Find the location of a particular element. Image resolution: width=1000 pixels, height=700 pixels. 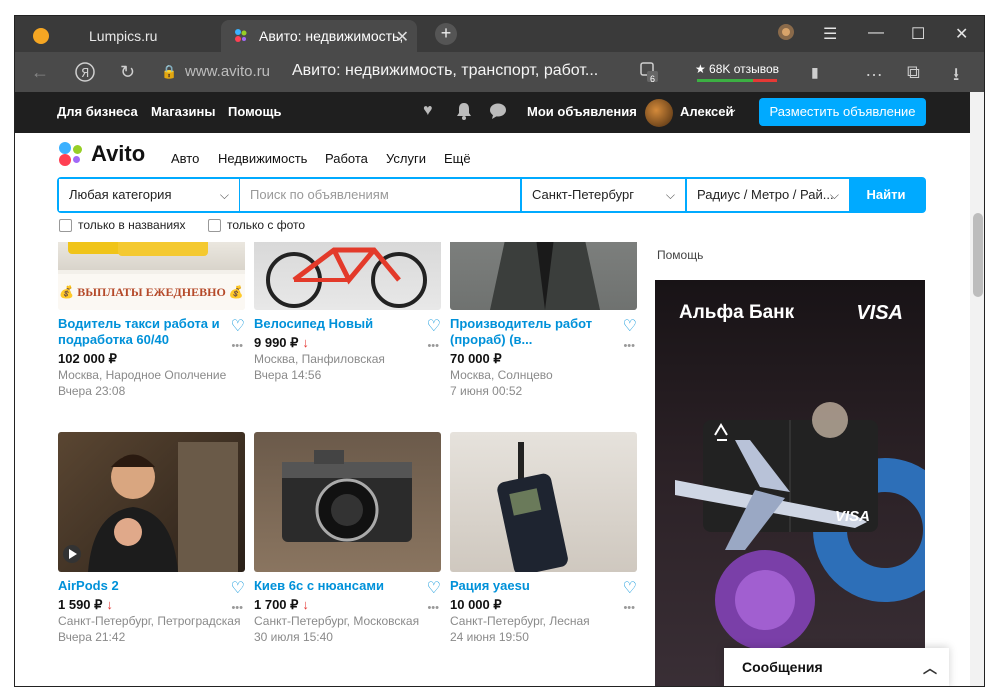

extension-icon is located at coordinates (649, 74).